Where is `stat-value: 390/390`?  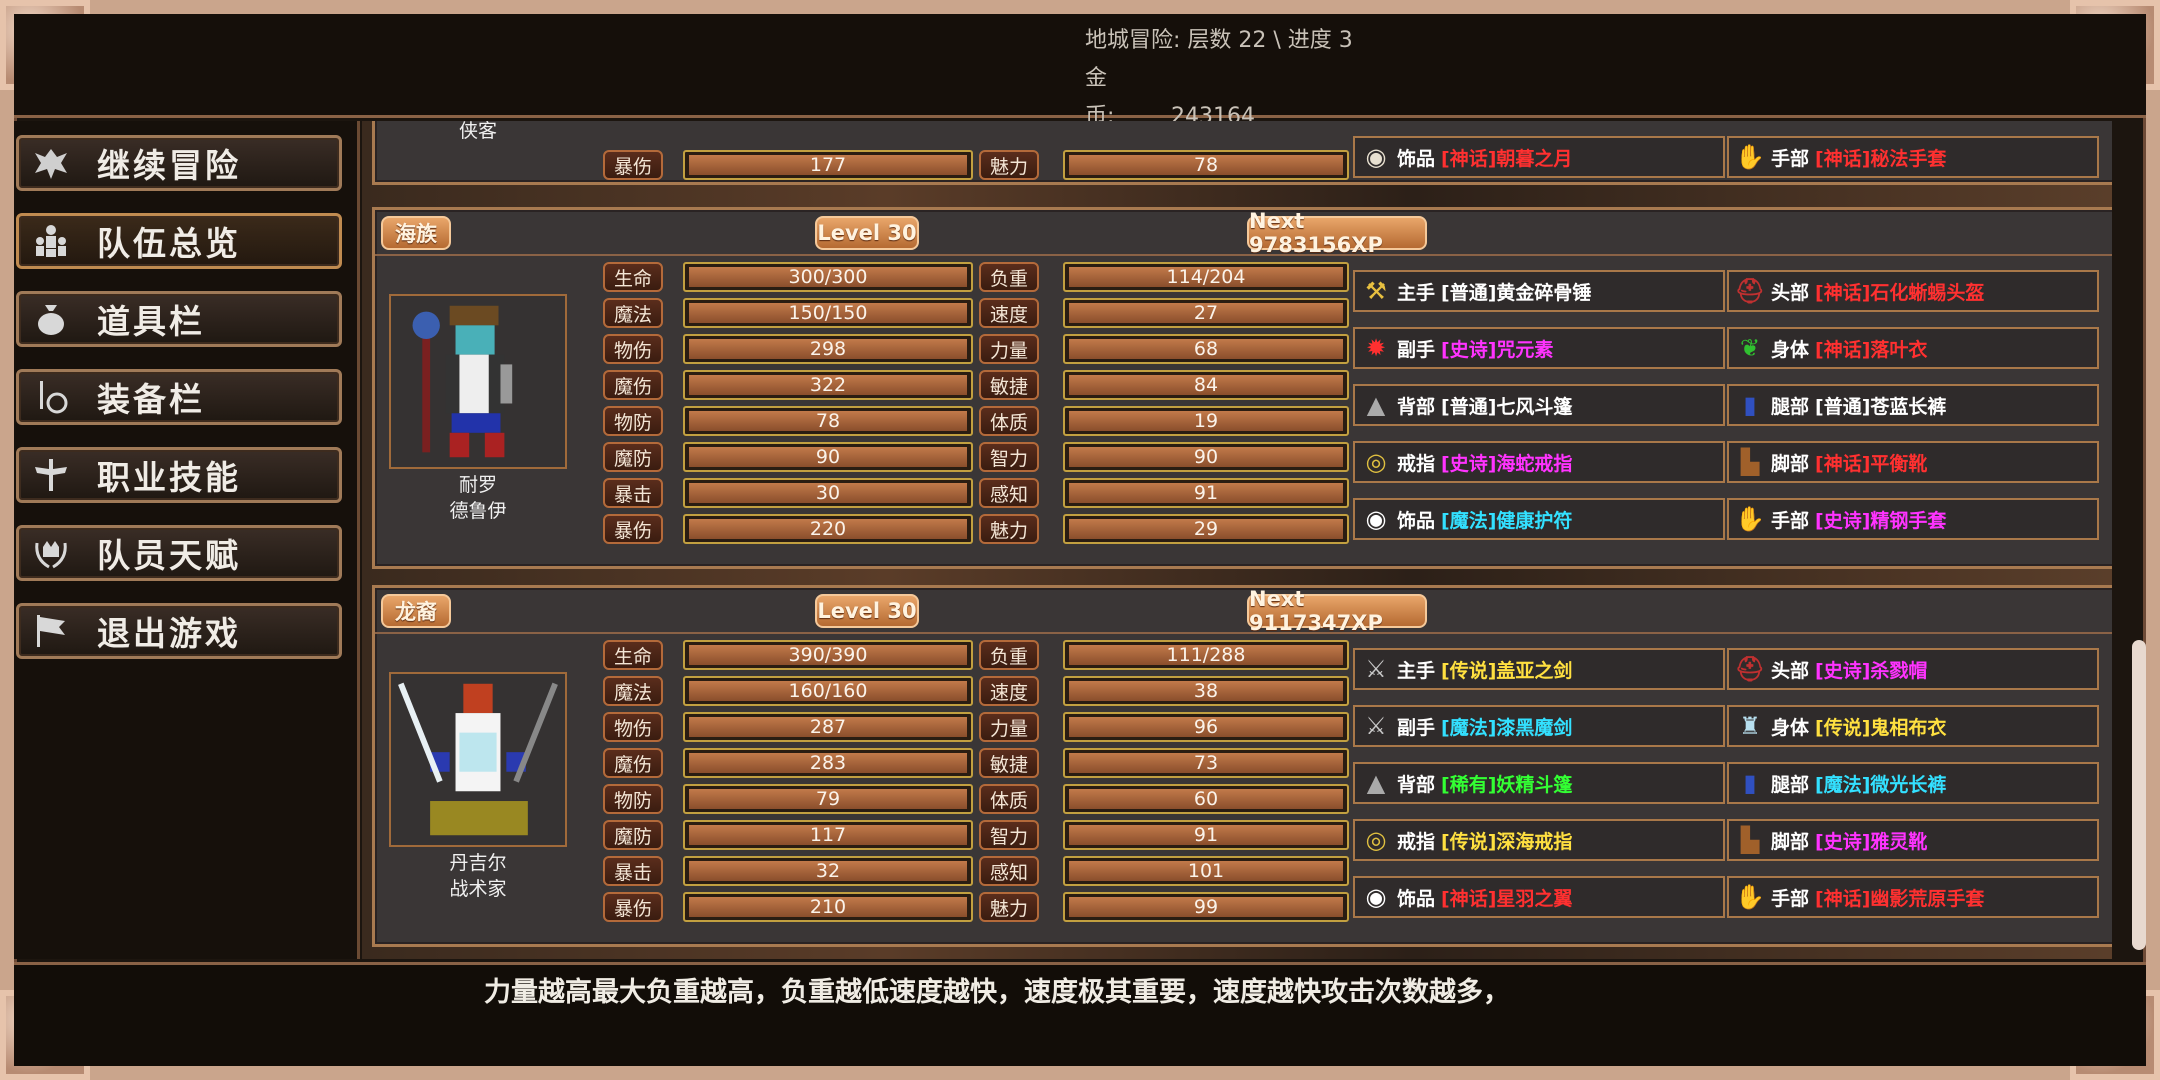
stat-value: 390/390 is located at coordinates (828, 655).